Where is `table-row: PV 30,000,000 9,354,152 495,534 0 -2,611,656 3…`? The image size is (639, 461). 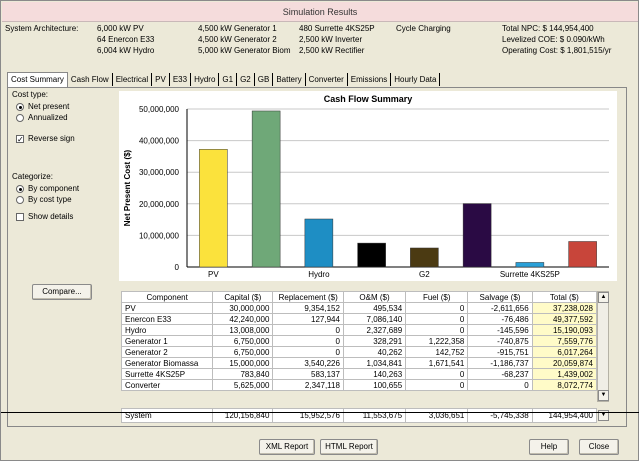
table-row: PV 30,000,000 9,354,152 495,534 0 -2,611,656 3… is located at coordinates (359, 308).